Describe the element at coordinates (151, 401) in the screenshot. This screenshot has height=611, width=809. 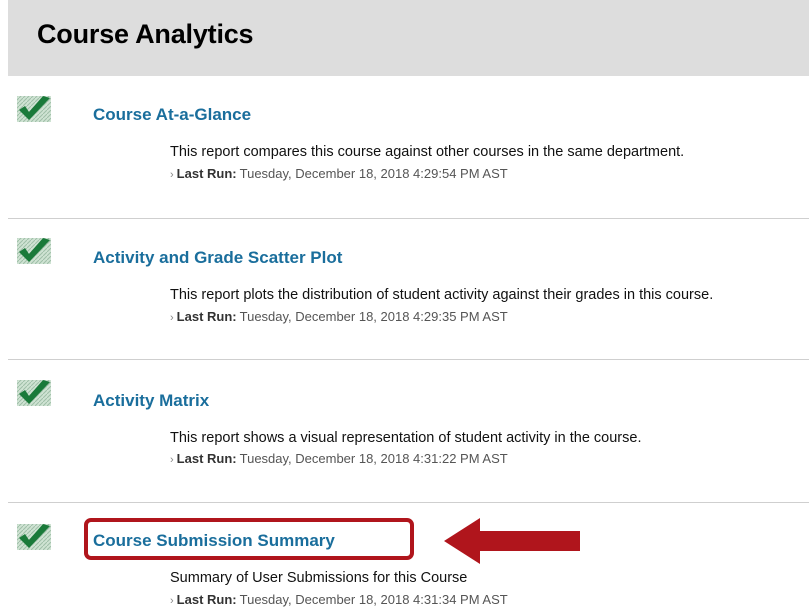
I see `report-link-activity-matrix: Activity Matrix` at that location.